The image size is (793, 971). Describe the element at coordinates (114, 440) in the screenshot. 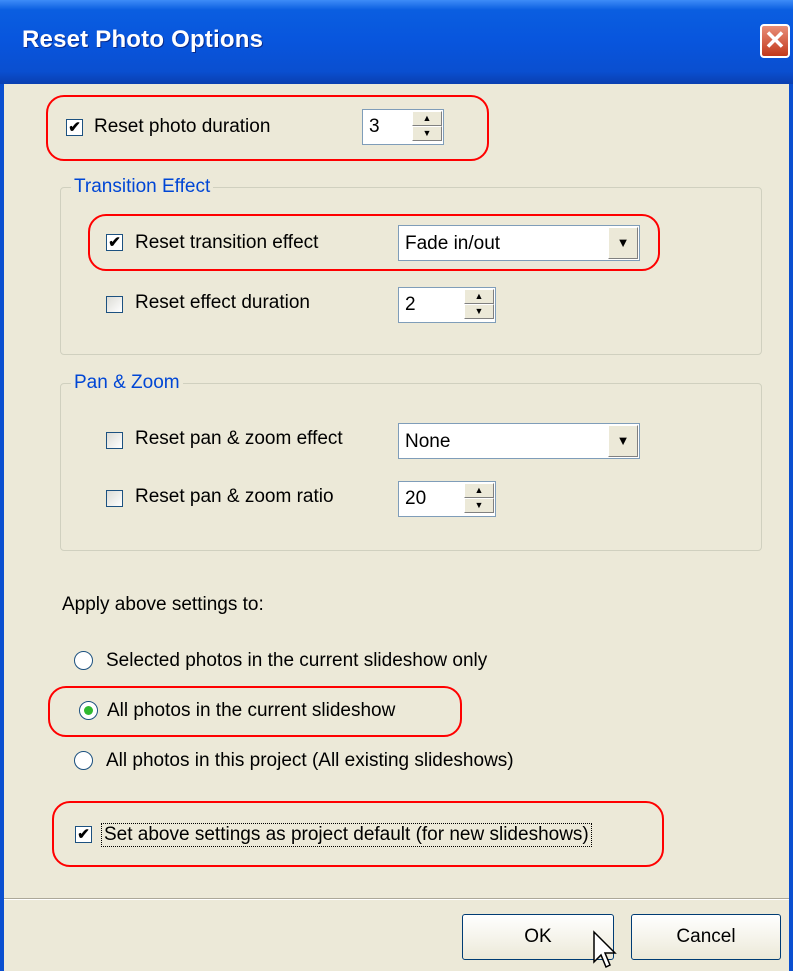

I see `pan-zoom-effect-checkbox` at that location.